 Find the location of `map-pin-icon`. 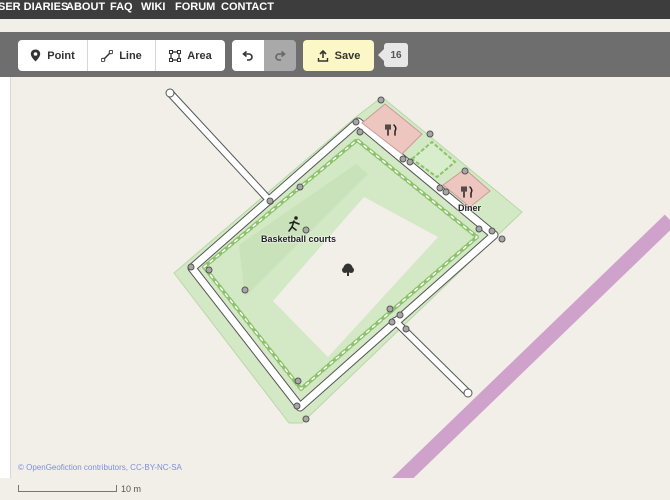

map-pin-icon is located at coordinates (35, 55).